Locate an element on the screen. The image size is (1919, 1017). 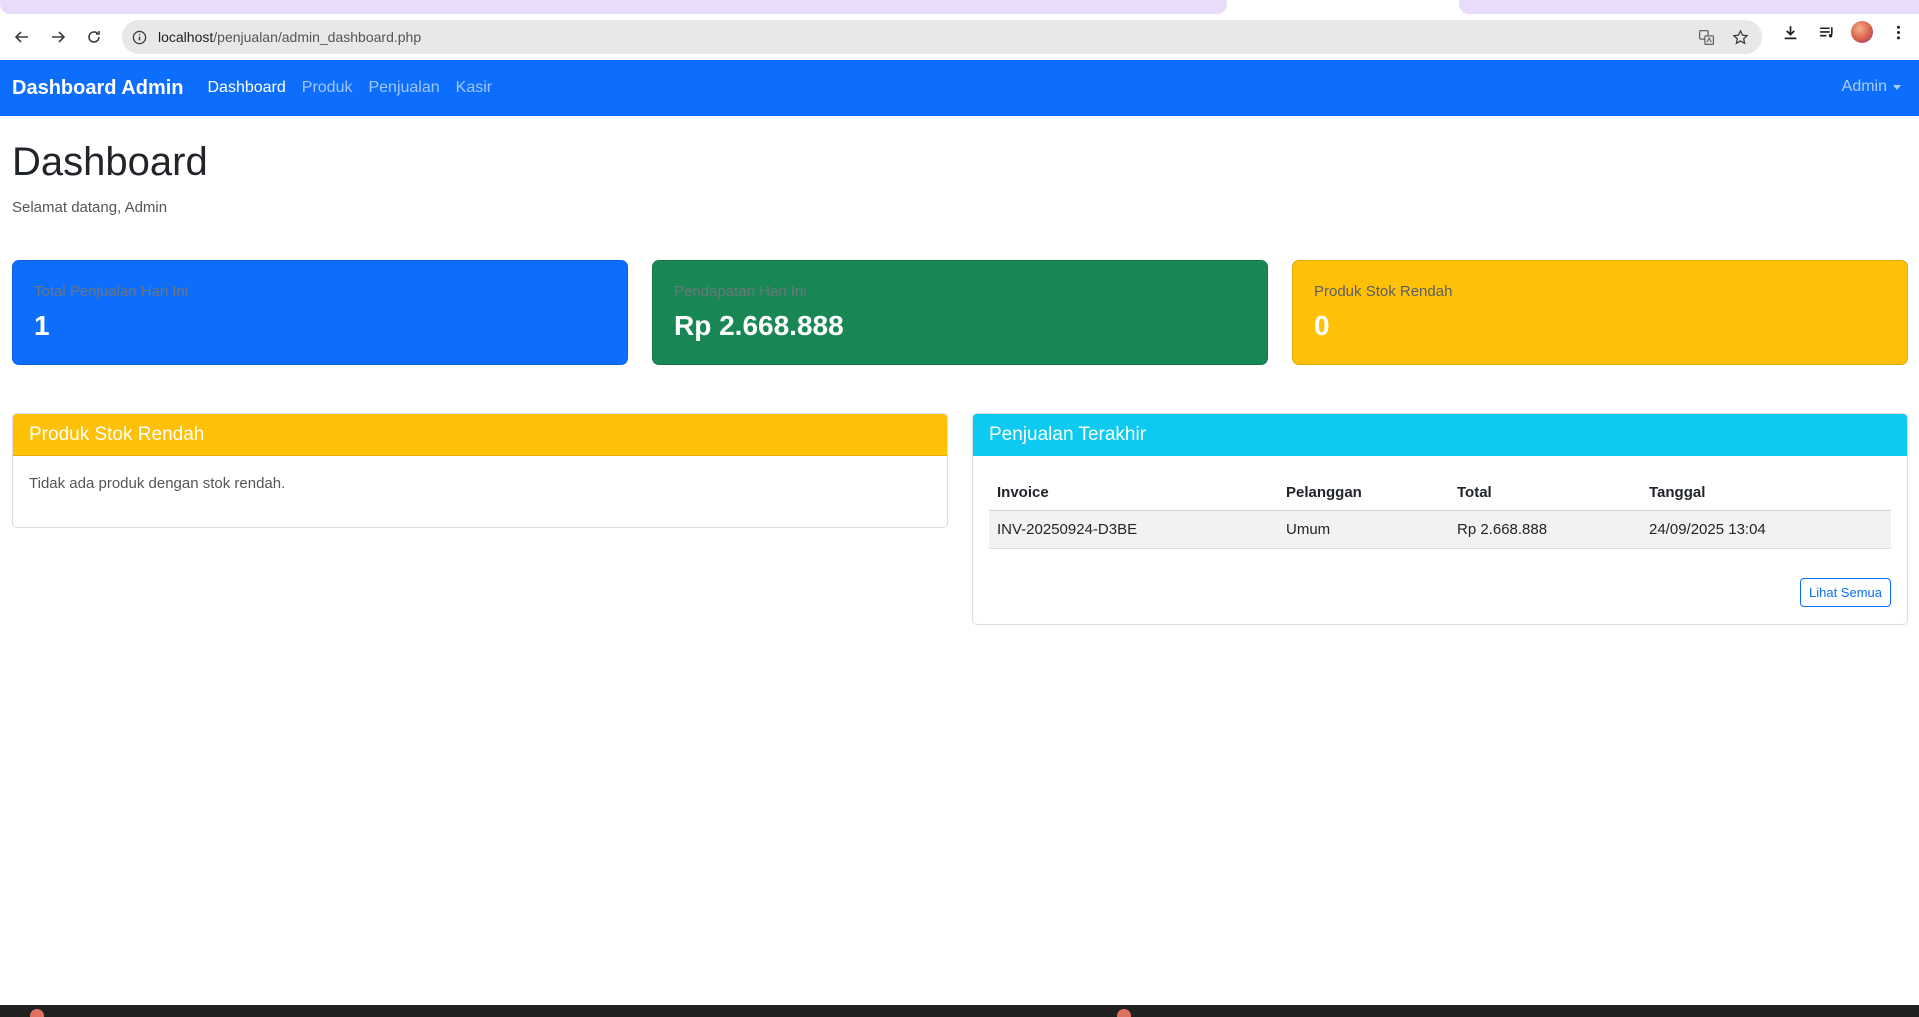
user-dropdown: Admin is located at coordinates (1871, 87).